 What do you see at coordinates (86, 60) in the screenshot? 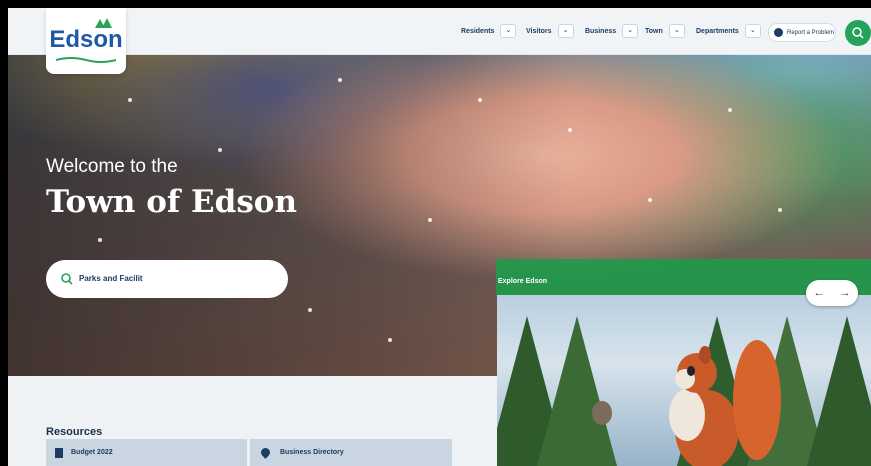
I see `wave-icon` at bounding box center [86, 60].